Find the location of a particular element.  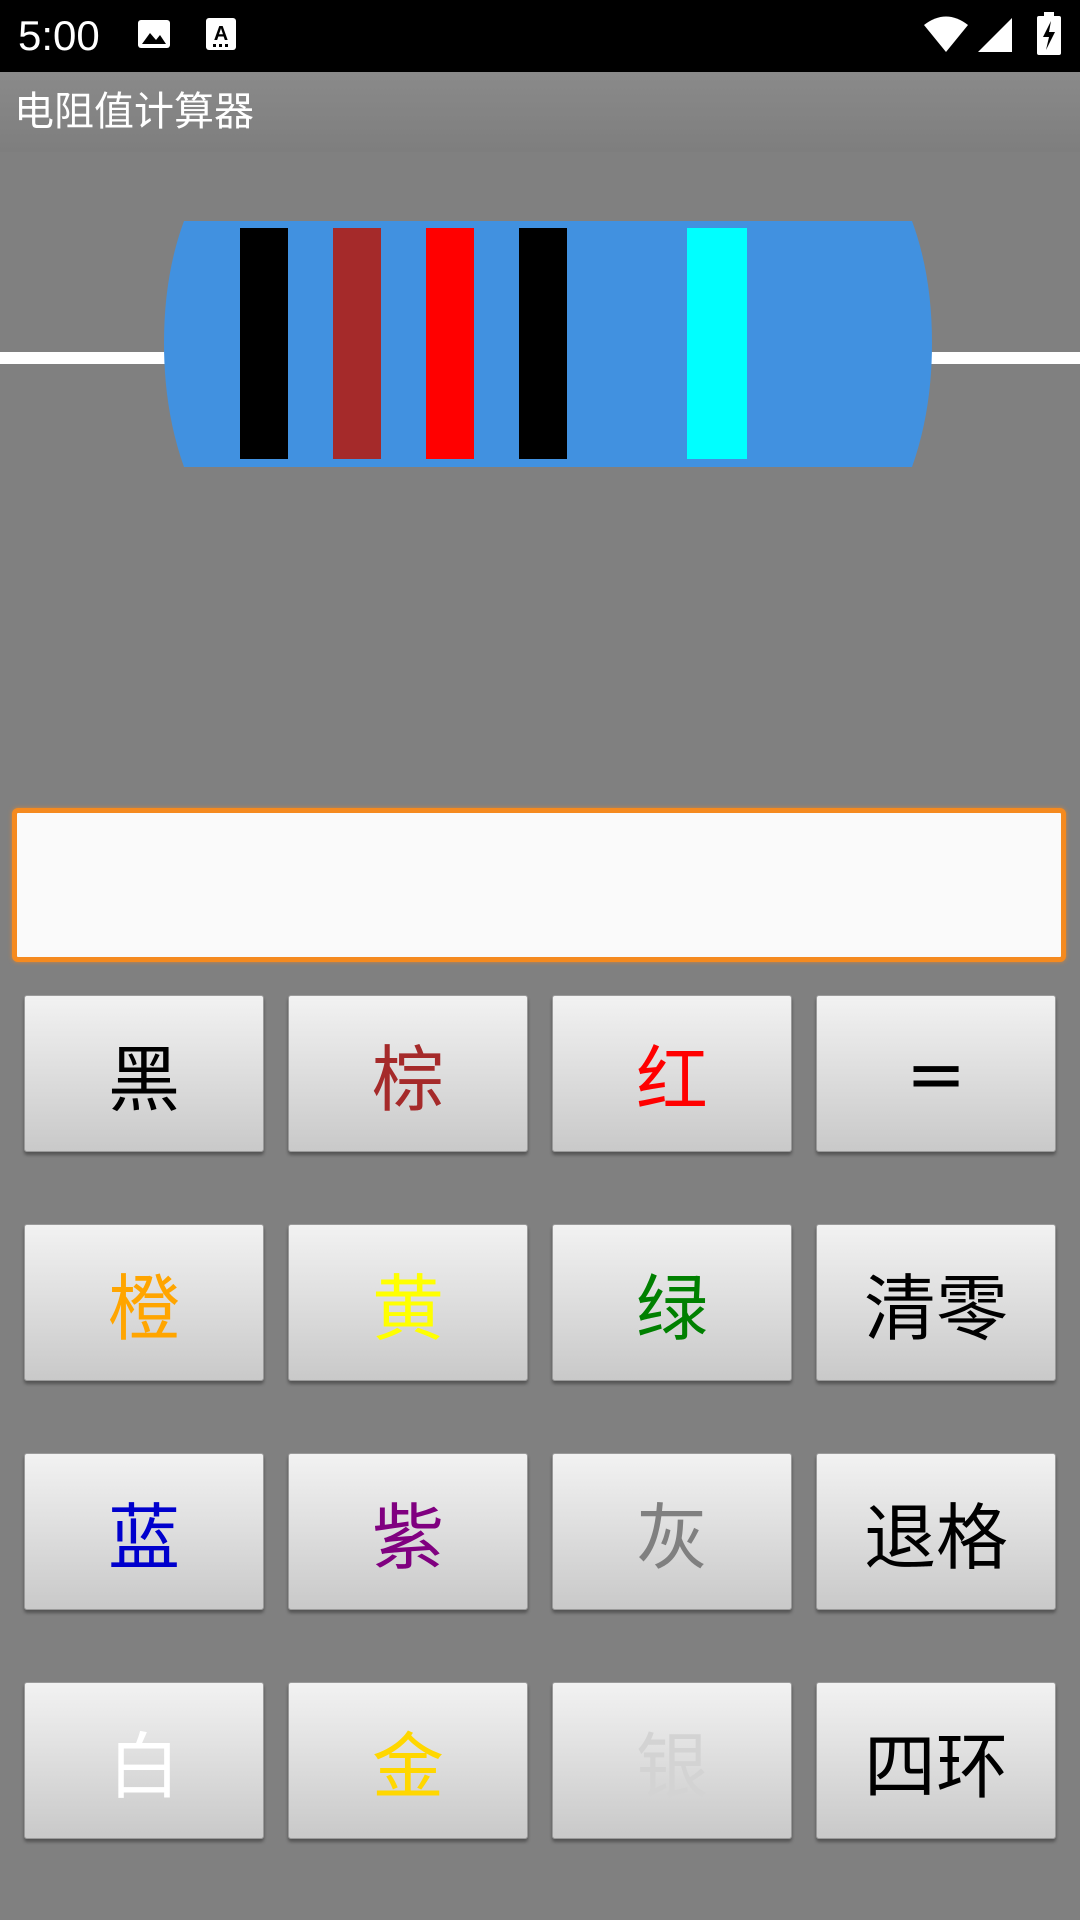

status-time: 5:00 is located at coordinates (59, 35).